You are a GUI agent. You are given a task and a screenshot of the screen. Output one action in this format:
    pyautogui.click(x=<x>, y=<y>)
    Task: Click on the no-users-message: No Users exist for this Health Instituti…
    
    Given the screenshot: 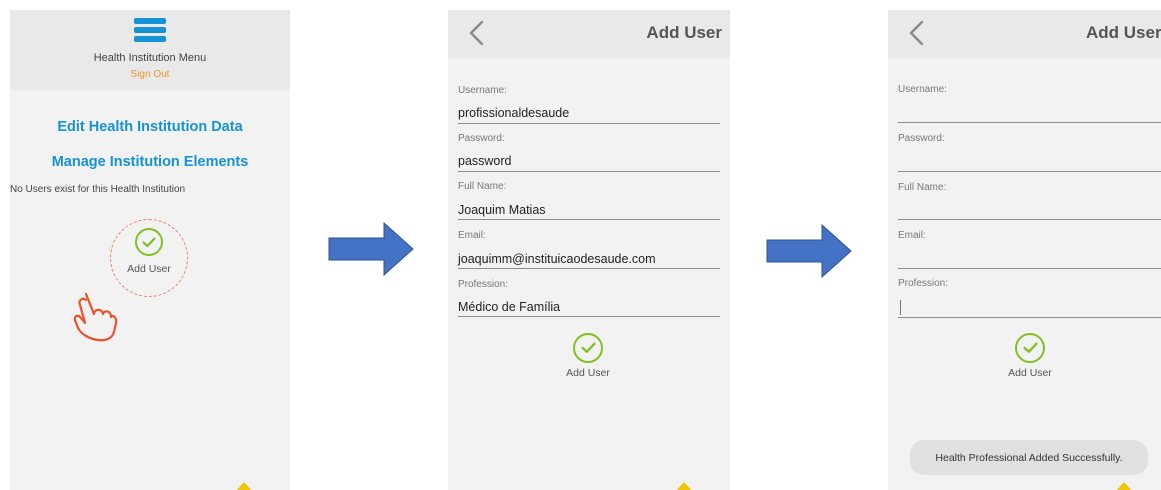 What is the action you would take?
    pyautogui.click(x=98, y=189)
    